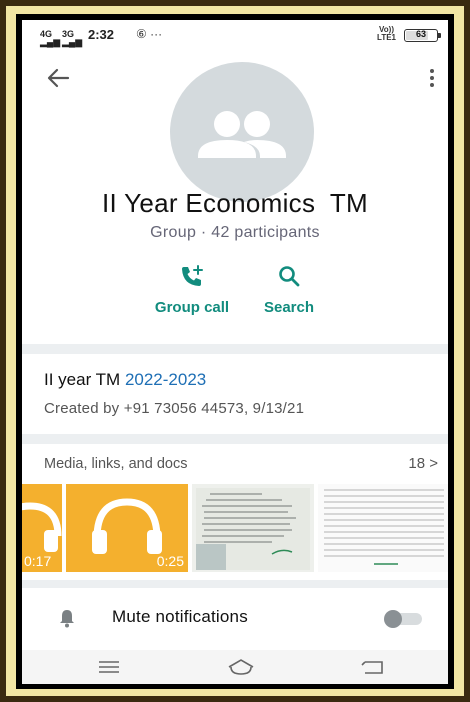 This screenshot has height=702, width=470. What do you see at coordinates (439, 35) in the screenshot?
I see `battery-cap` at bounding box center [439, 35].